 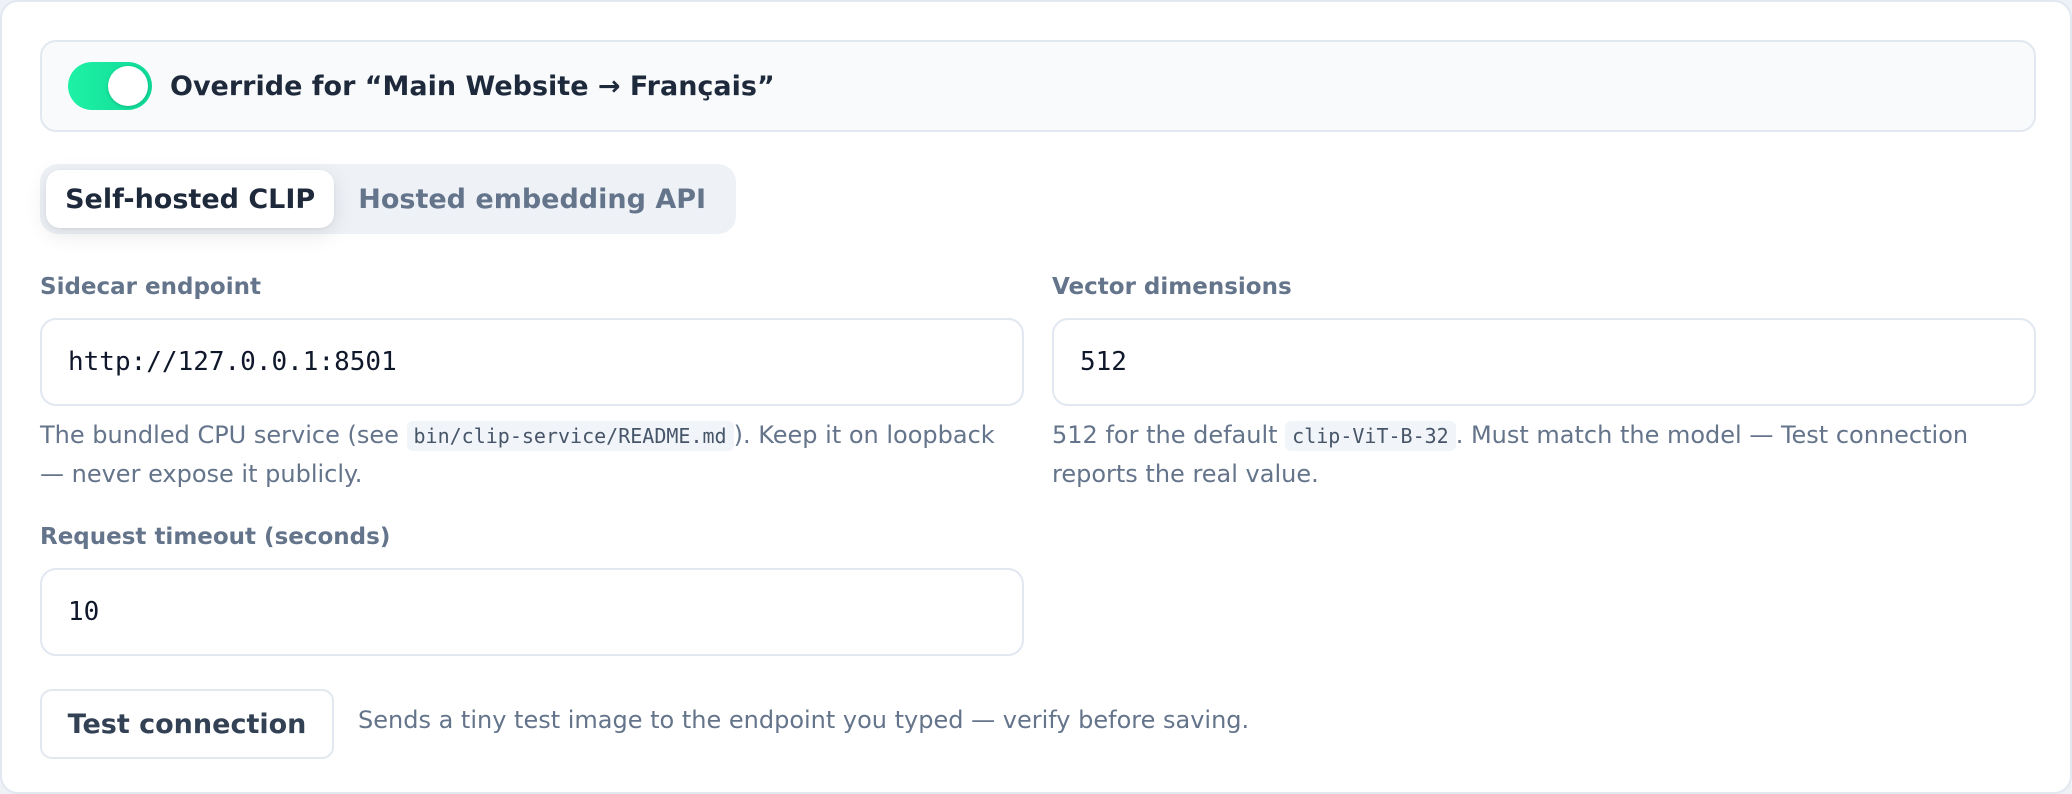 What do you see at coordinates (532, 612) in the screenshot?
I see `request-timeout-input: 10` at bounding box center [532, 612].